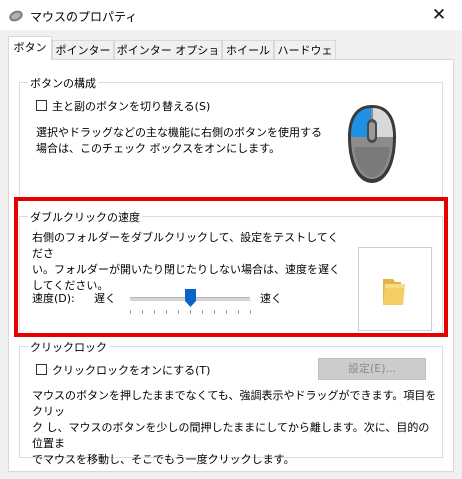 Image resolution: width=462 pixels, height=479 pixels. Describe the element at coordinates (41, 105) in the screenshot. I see `switch-buttons-checkbox` at that location.